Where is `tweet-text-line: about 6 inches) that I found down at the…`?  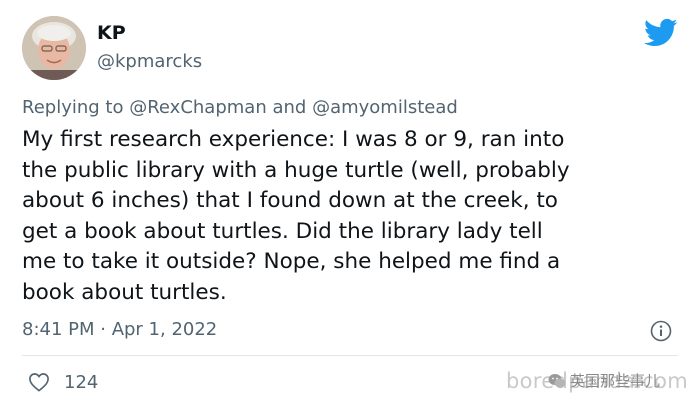
tweet-text-line: about 6 inches) that I found down at the… is located at coordinates (290, 200).